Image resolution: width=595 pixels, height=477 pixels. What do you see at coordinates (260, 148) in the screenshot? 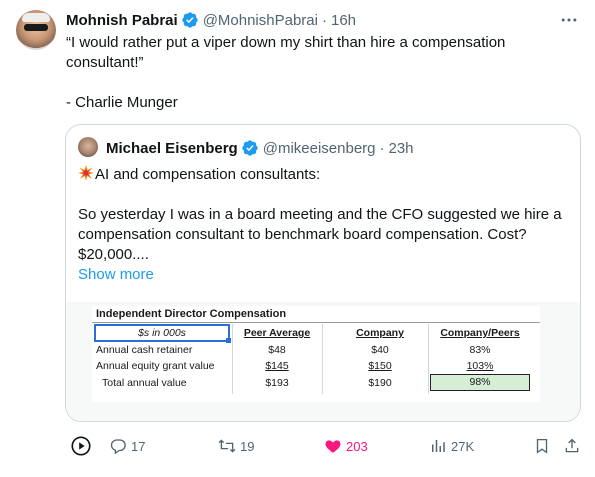
I see `quoted-tweet-header: Michael Eisenberg @mikeeisenberg · 23h` at bounding box center [260, 148].